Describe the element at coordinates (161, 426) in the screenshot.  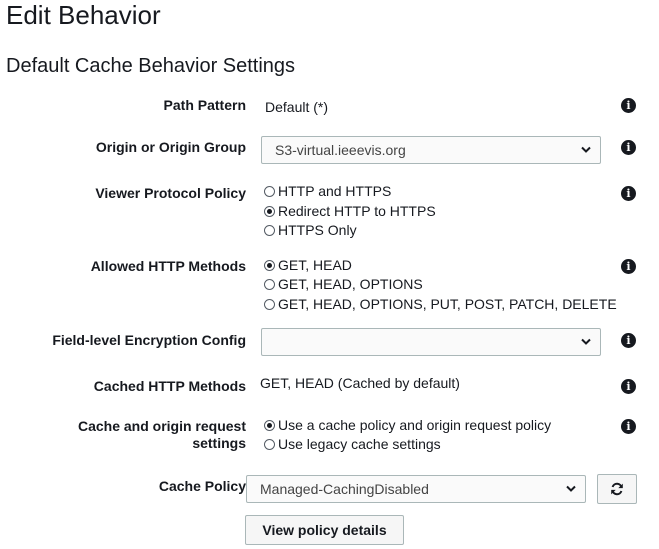
I see `cache-origin-label-line1: Cache and origin request` at that location.